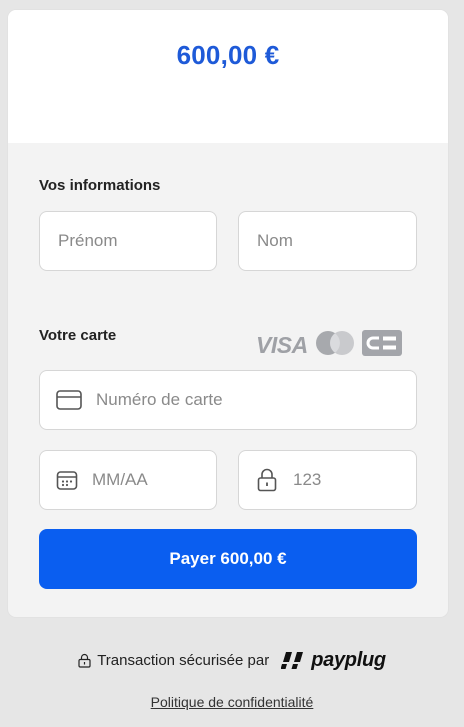 This screenshot has width=464, height=727. I want to click on calendar-icon, so click(67, 480).